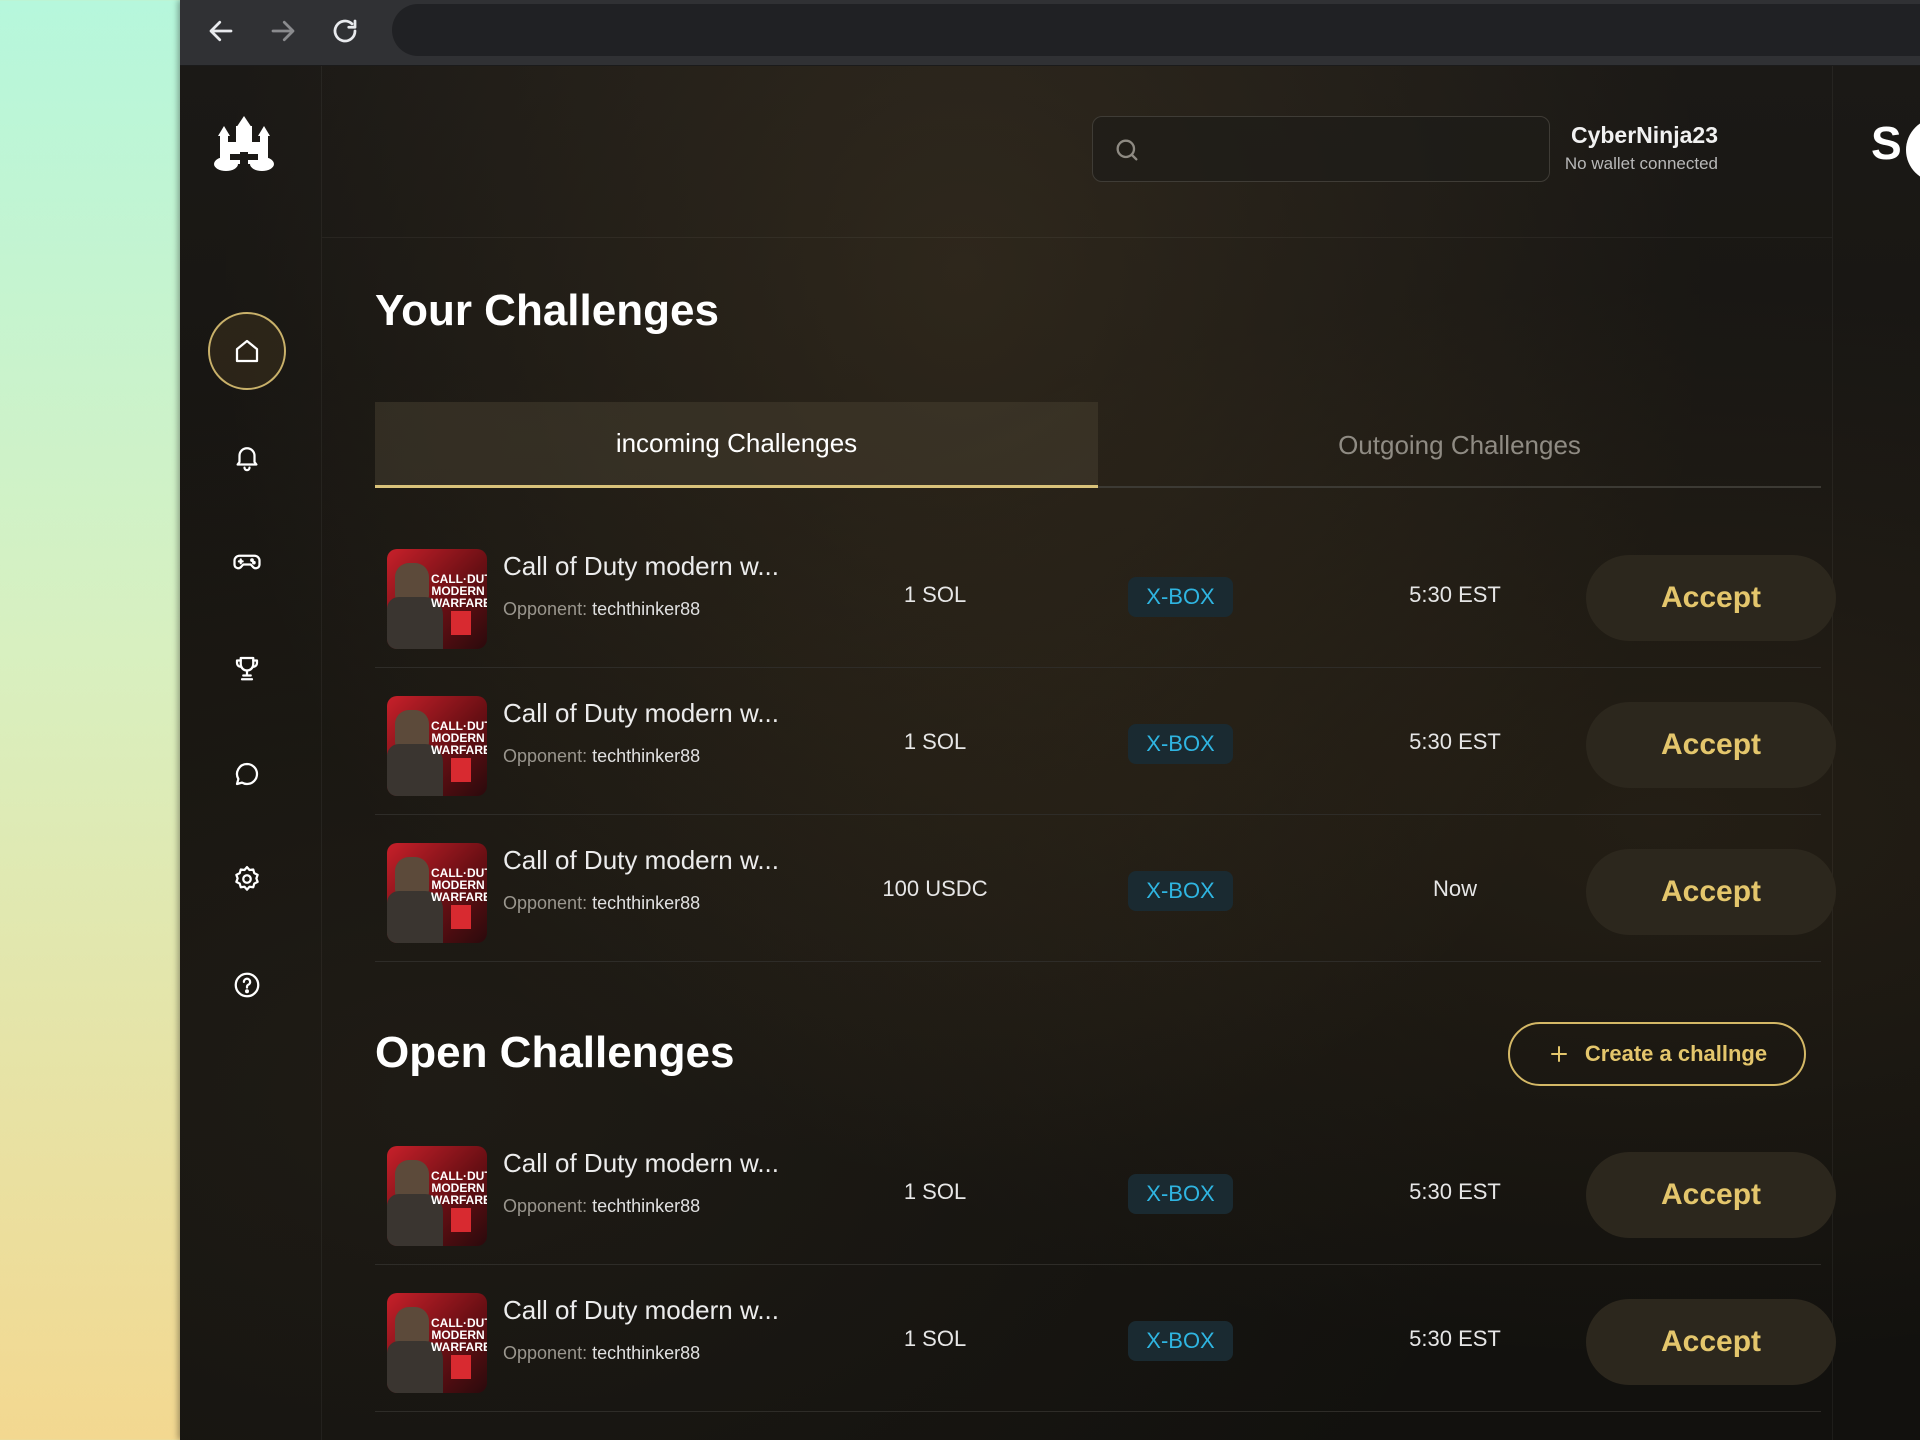  I want to click on forward-button, so click(283, 31).